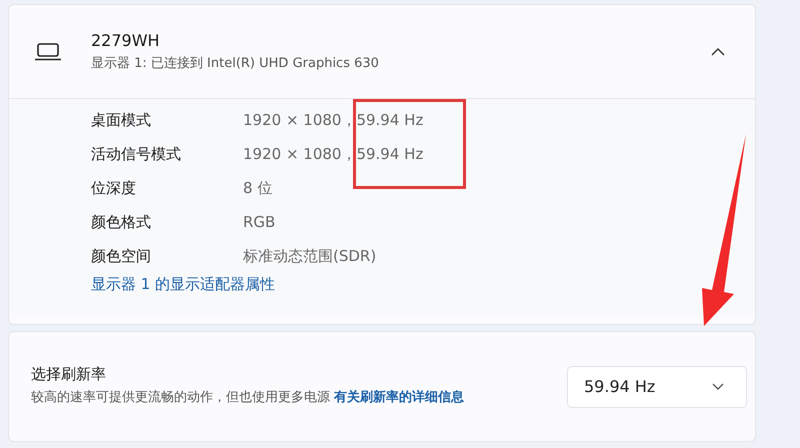  What do you see at coordinates (126, 40) in the screenshot?
I see `display-name: 2279WH` at bounding box center [126, 40].